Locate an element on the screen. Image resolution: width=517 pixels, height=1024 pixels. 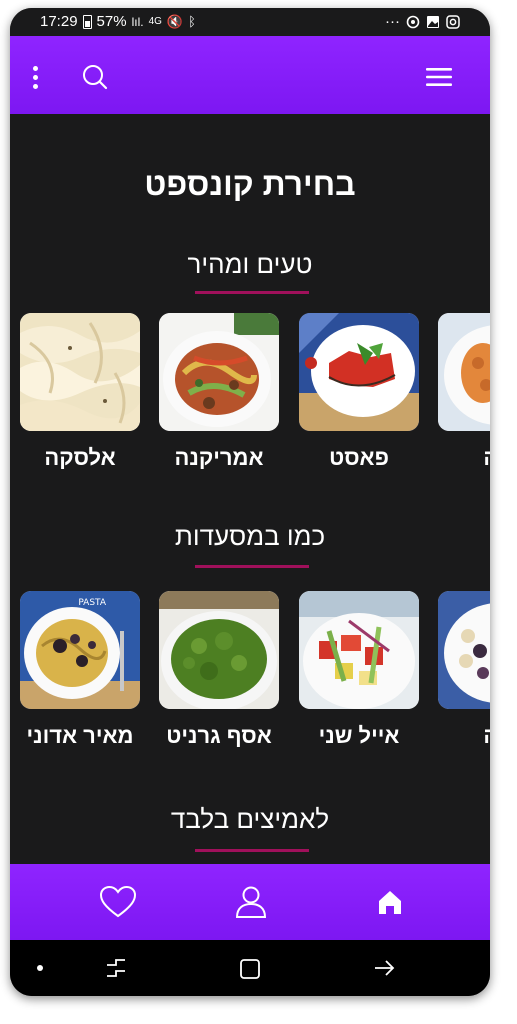
card-label: פאסט is located at coordinates (359, 457).